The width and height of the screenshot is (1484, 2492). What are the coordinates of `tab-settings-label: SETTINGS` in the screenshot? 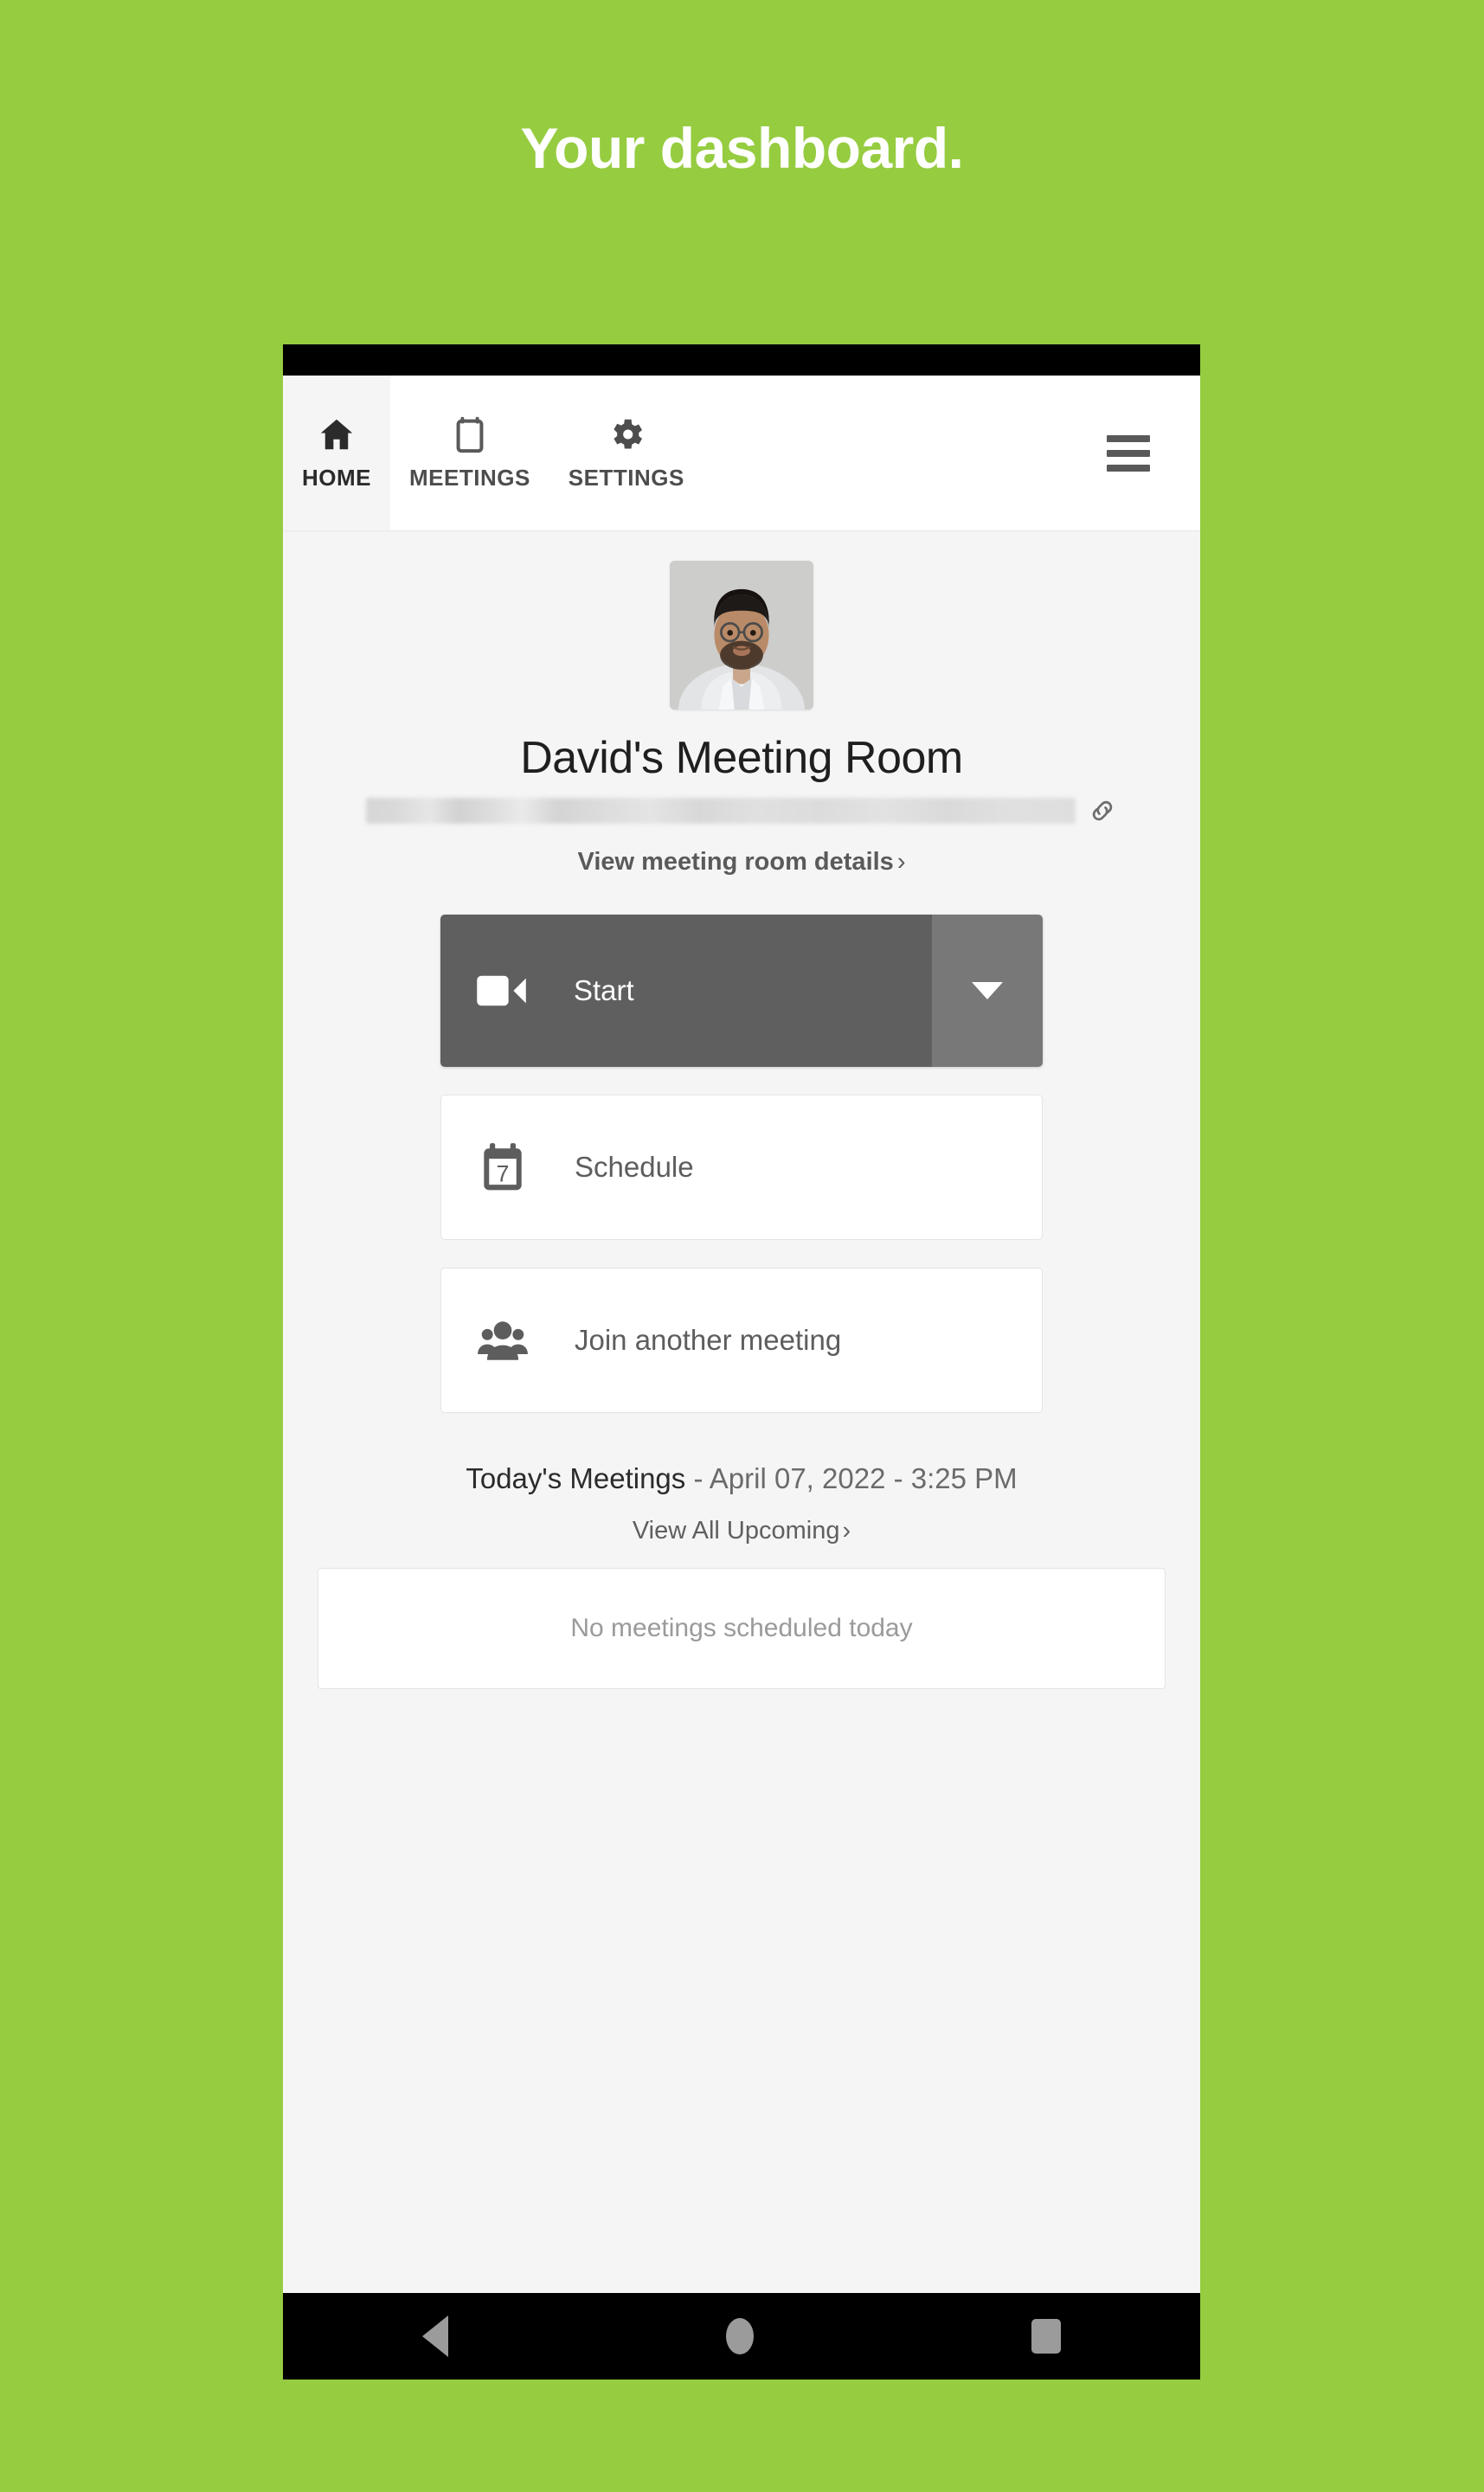 It's located at (626, 478).